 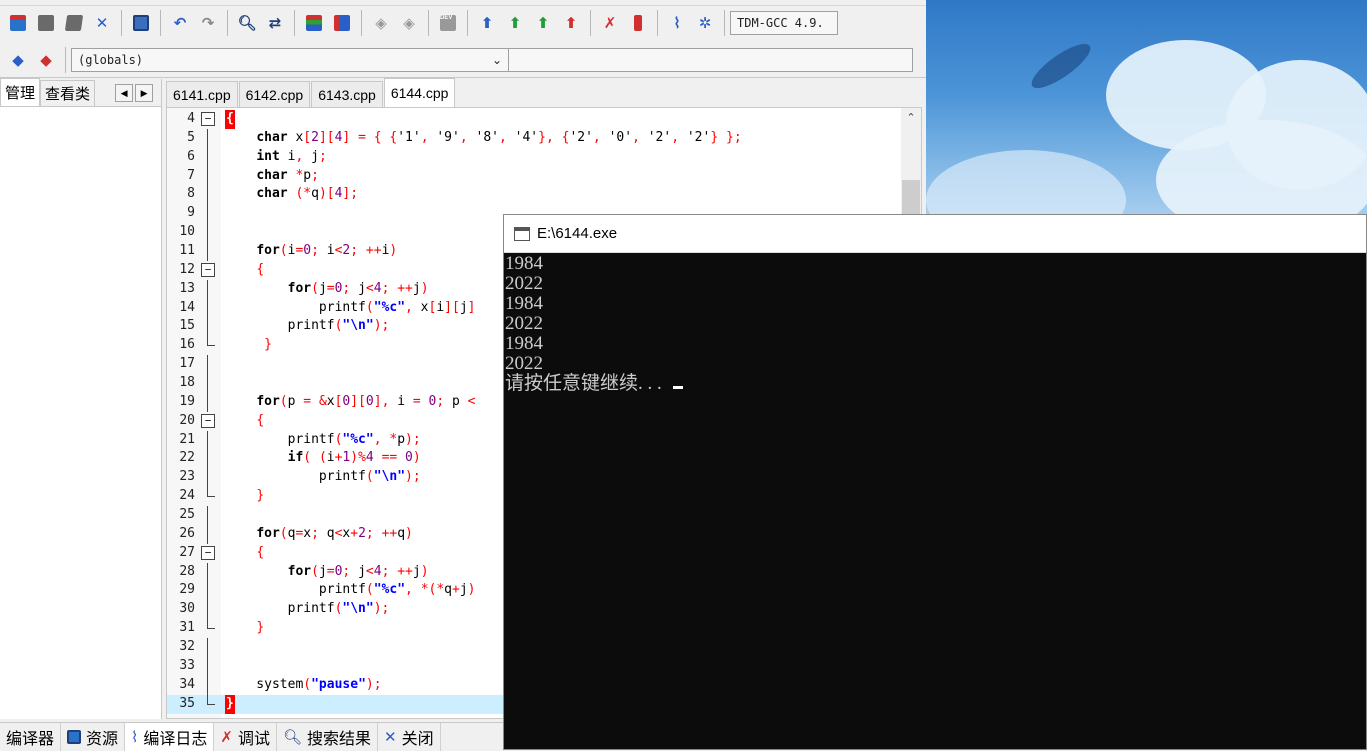 I want to click on line-number: 4, so click(x=191, y=118).